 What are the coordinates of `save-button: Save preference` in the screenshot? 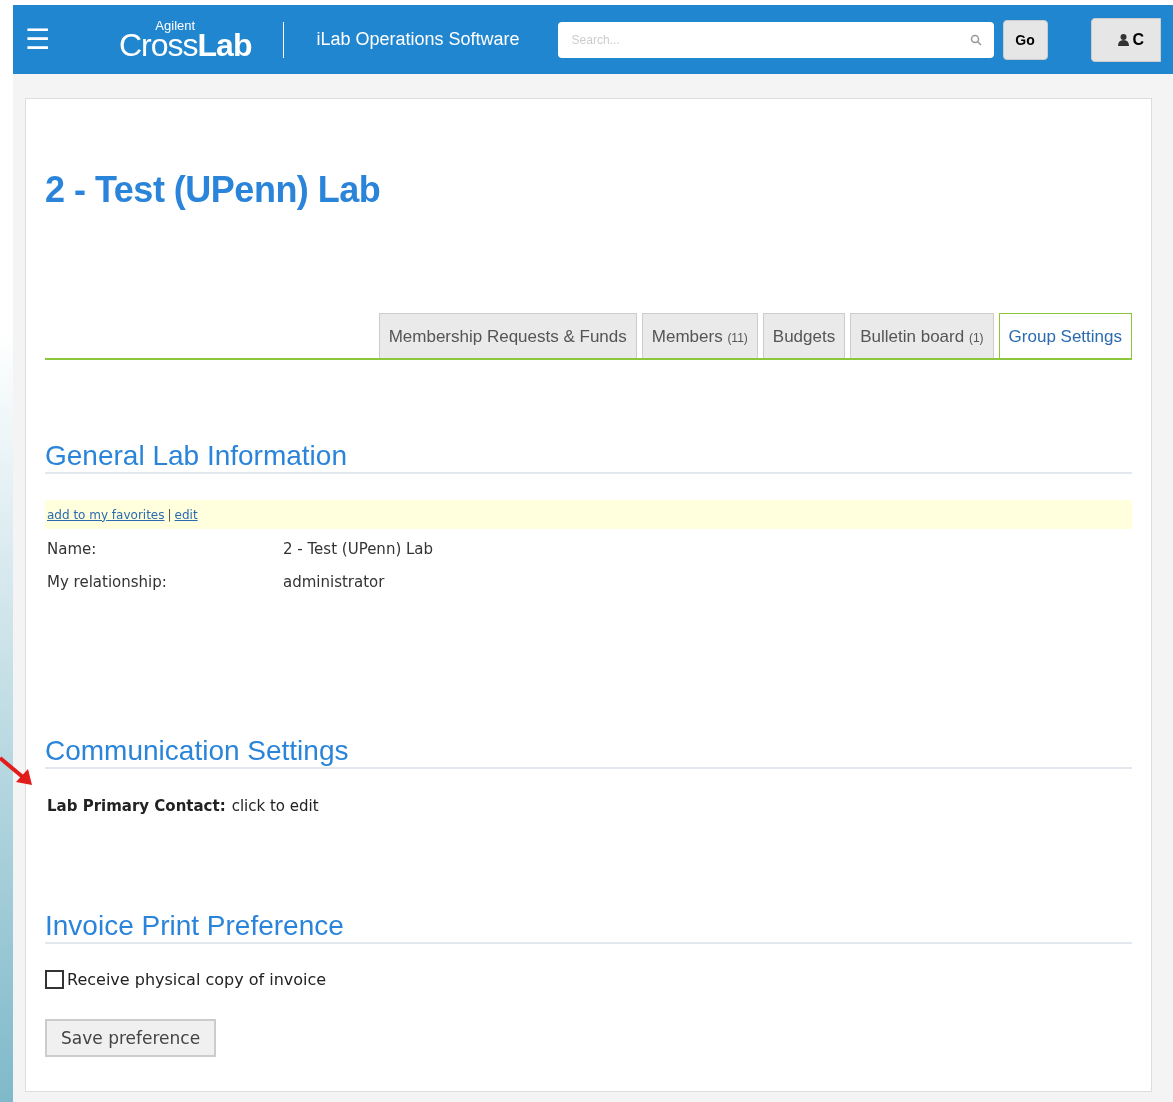 It's located at (131, 1038).